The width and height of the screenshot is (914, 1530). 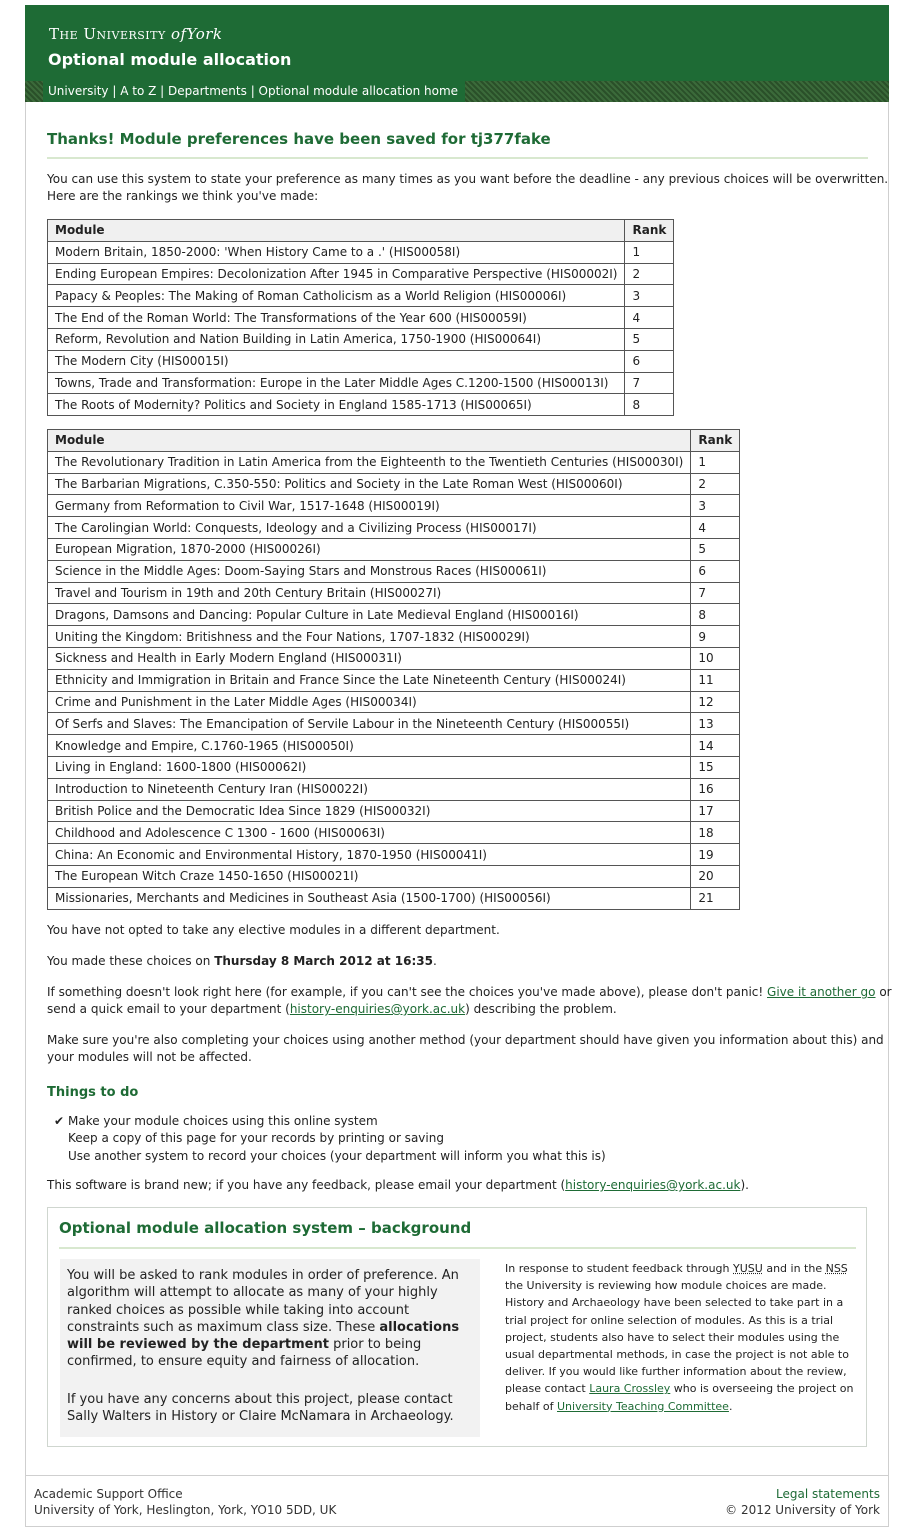 I want to click on contact-link: Laura Crossley, so click(x=629, y=1388).